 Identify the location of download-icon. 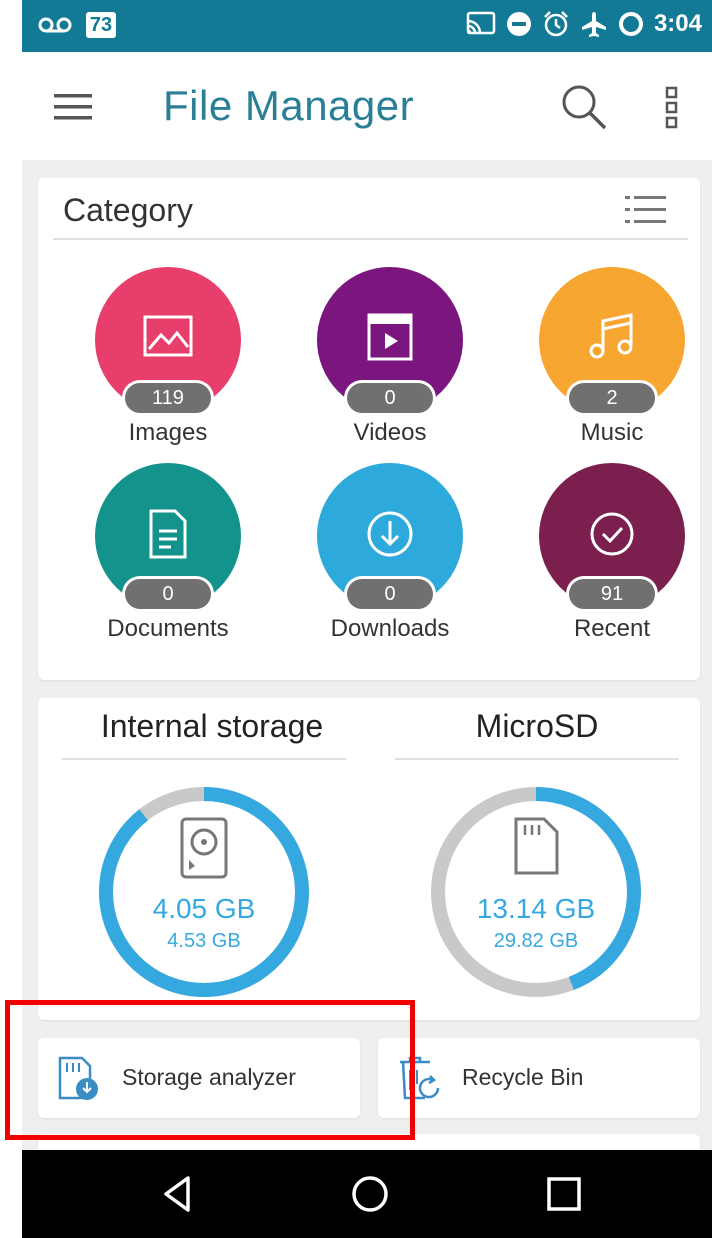
(390, 534).